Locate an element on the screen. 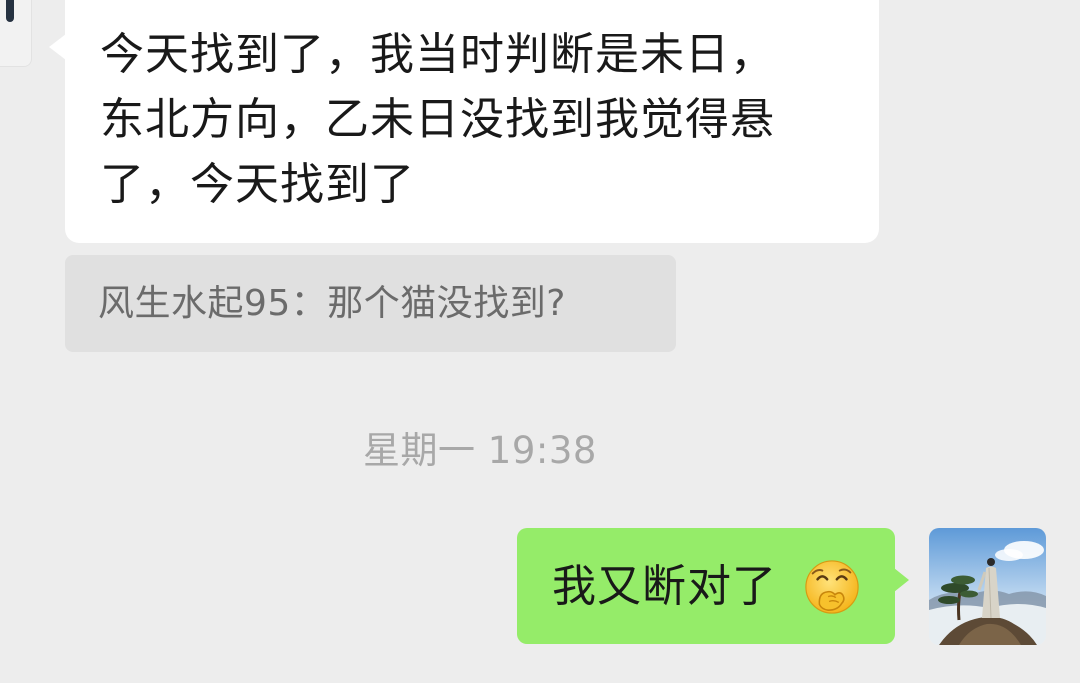 Image resolution: width=1080 pixels, height=683 pixels. outgoing-message-text: 我又断对了 is located at coordinates (664, 586).